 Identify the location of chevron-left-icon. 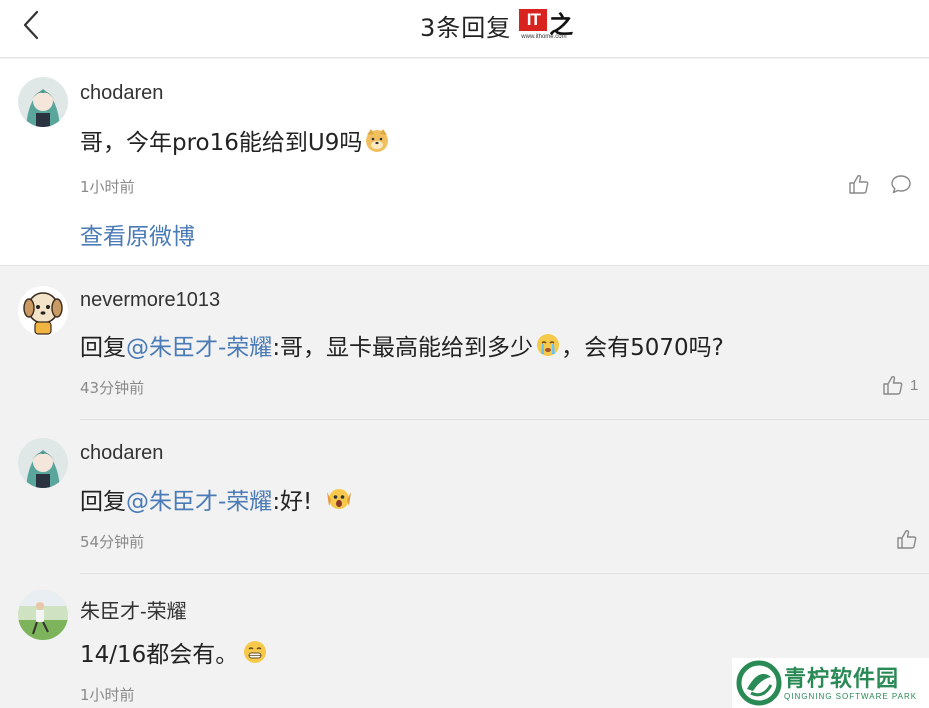
(31, 25).